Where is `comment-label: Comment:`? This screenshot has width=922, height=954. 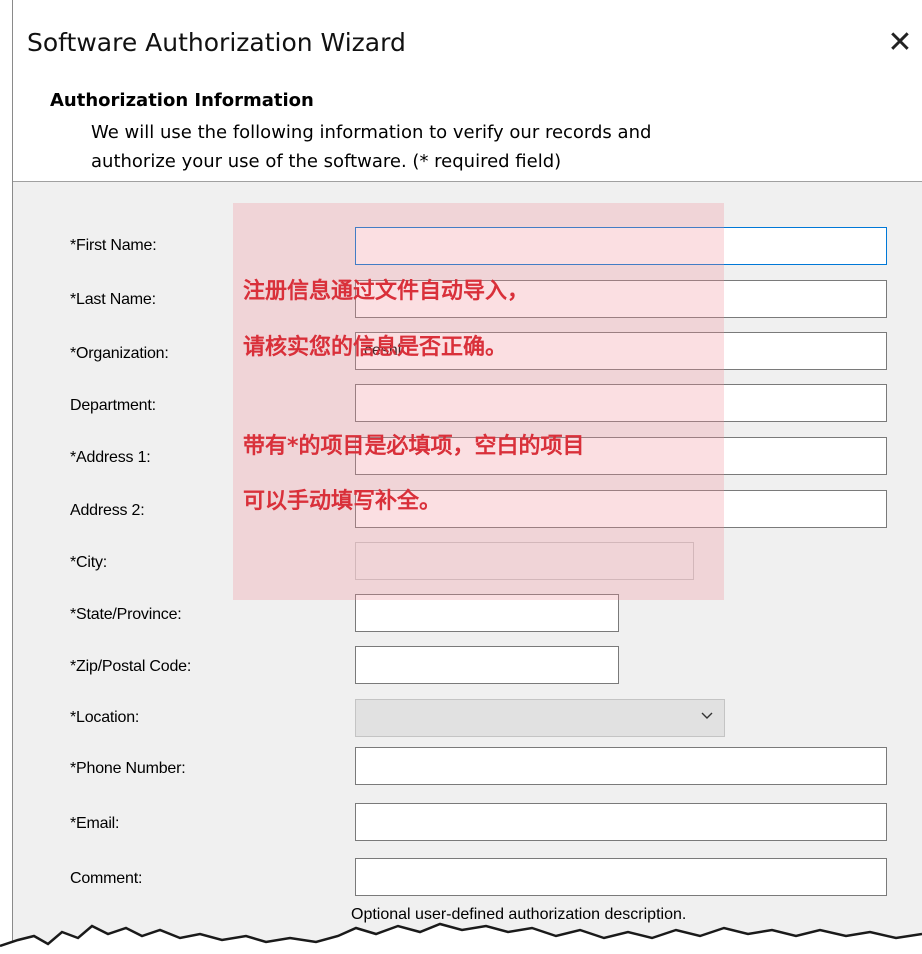
comment-label: Comment: is located at coordinates (106, 878).